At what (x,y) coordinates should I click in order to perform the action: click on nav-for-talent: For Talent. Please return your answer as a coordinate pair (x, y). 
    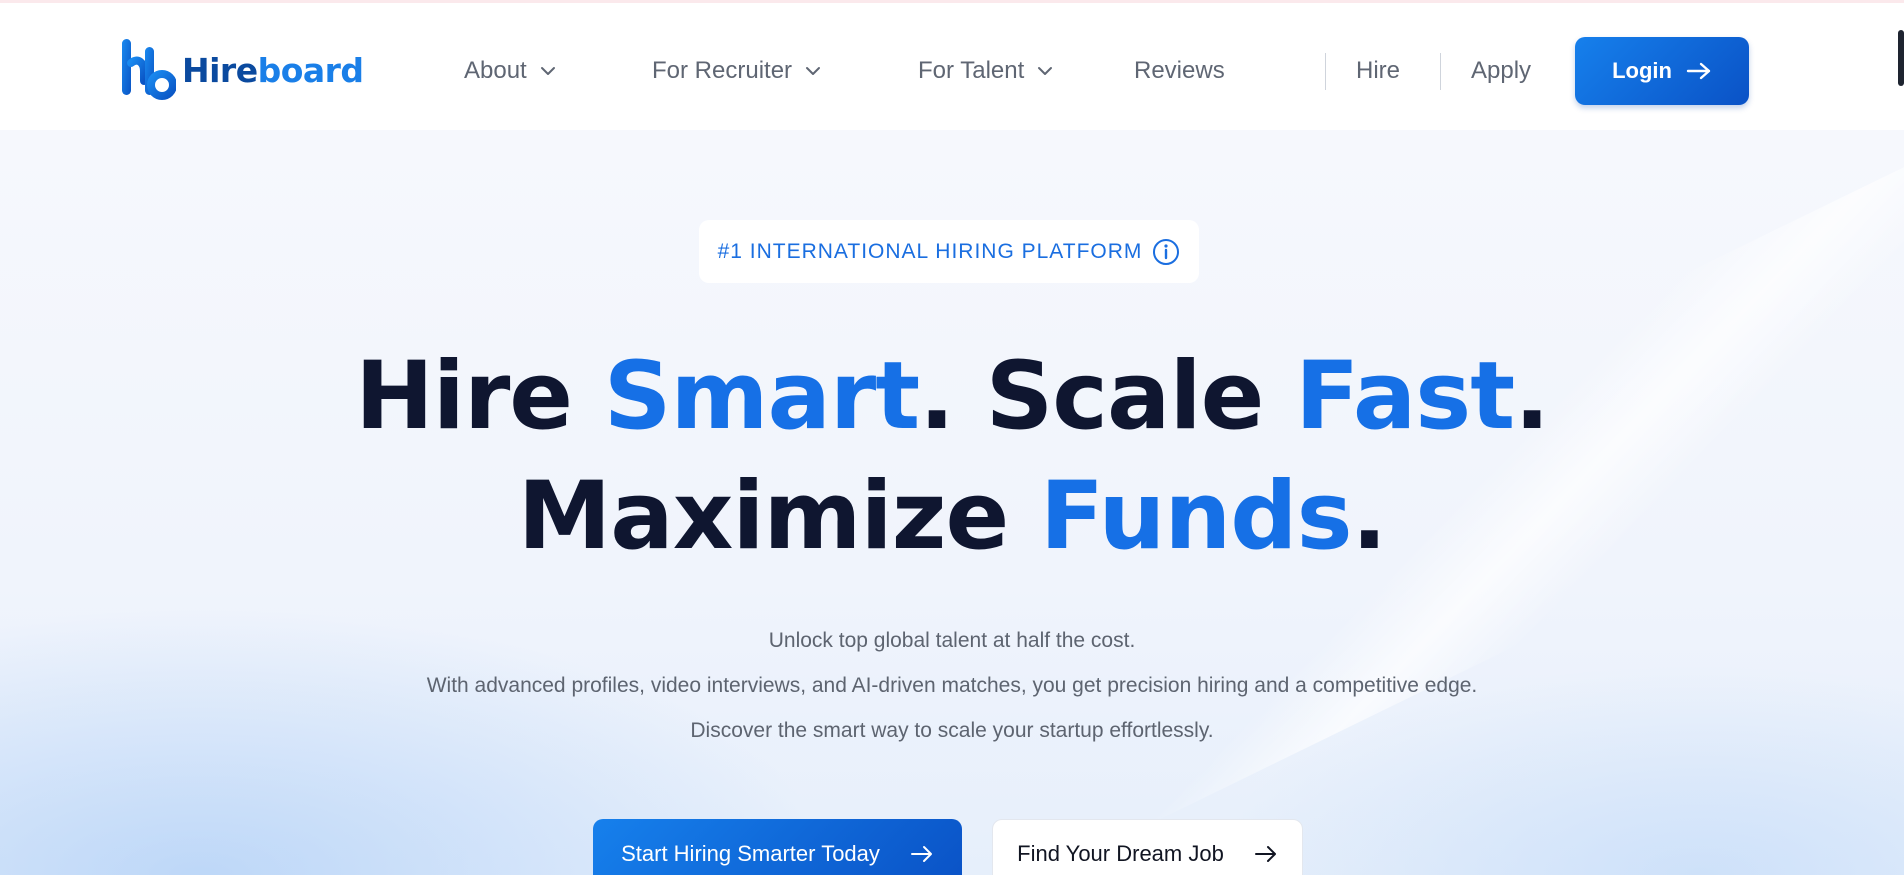
    Looking at the image, I should click on (986, 71).